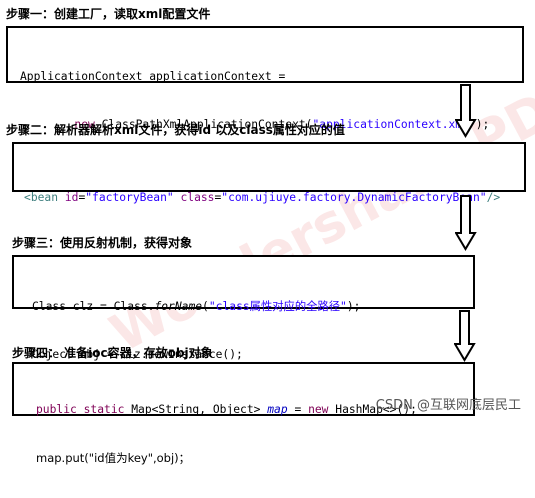 The height and width of the screenshot is (498, 535). Describe the element at coordinates (175, 130) in the screenshot. I see `step-2-title: 步骤二：解析器解析xml文件，获得id 以及class属性对应的值` at that location.